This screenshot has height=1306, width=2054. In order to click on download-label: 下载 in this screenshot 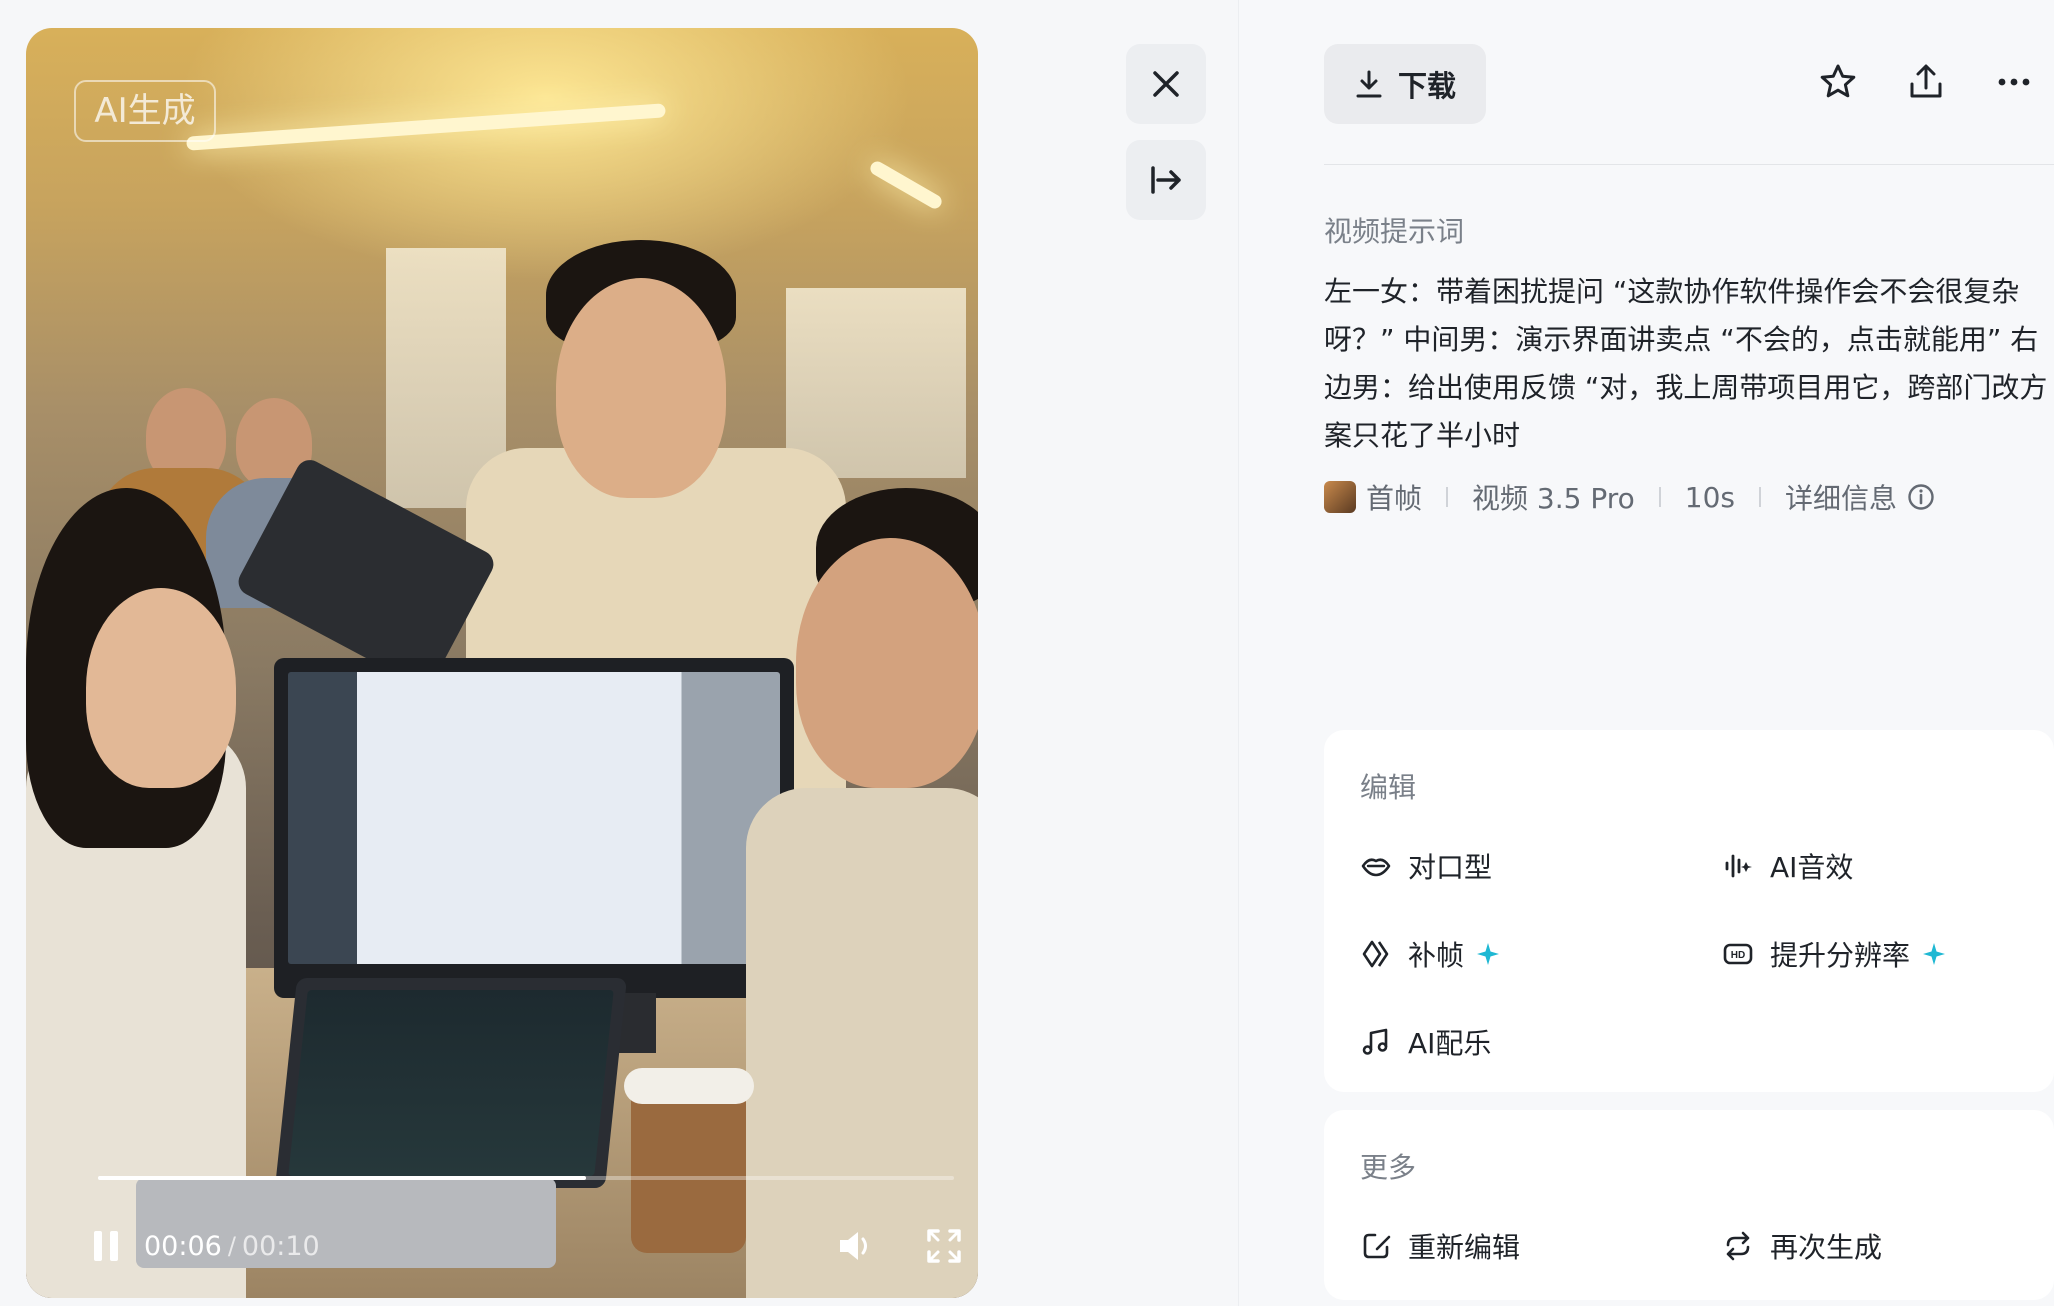, I will do `click(1426, 86)`.